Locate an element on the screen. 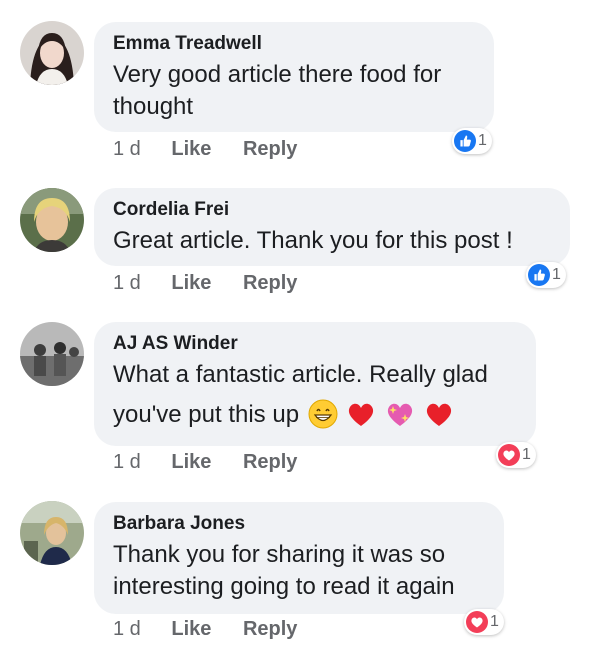  comment-author: Cordelia Frei is located at coordinates (332, 210).